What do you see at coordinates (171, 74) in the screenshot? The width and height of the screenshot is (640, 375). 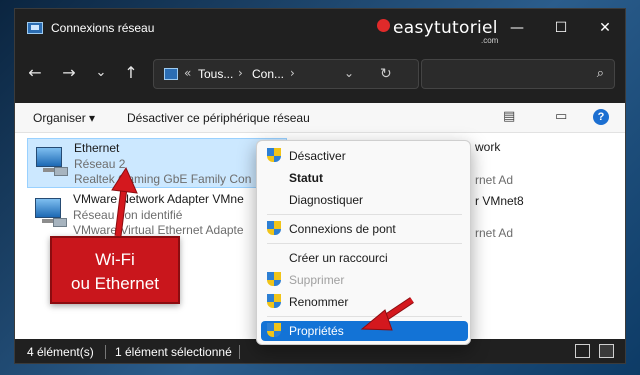 I see `control-panel-icon` at bounding box center [171, 74].